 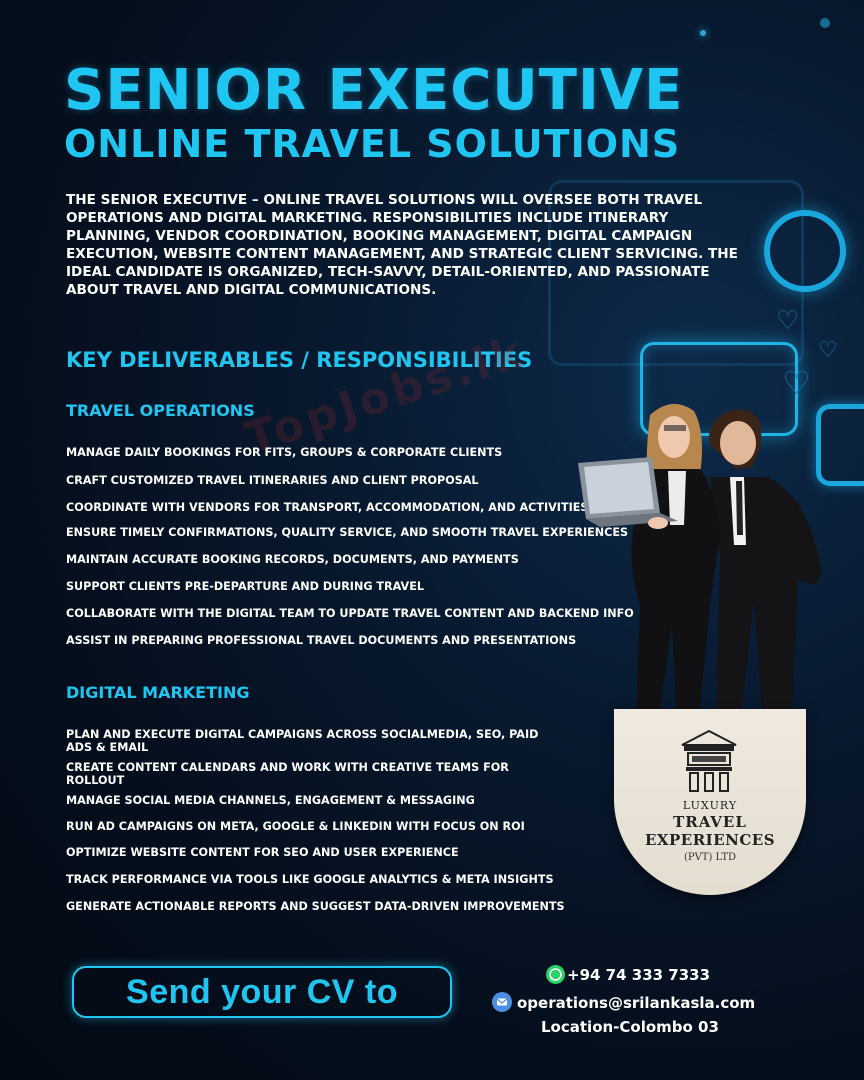 I want to click on page-subtitle: ONLINE TRAVEL SOLUTIONS, so click(x=372, y=144).